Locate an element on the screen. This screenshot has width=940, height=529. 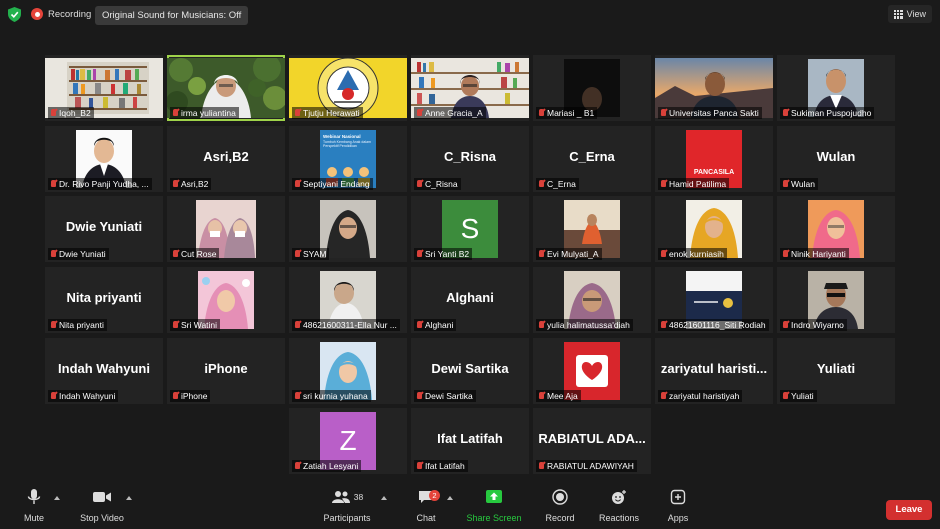
participant-tile: Ifat Latifah Ifat Latifah is located at coordinates (470, 441).